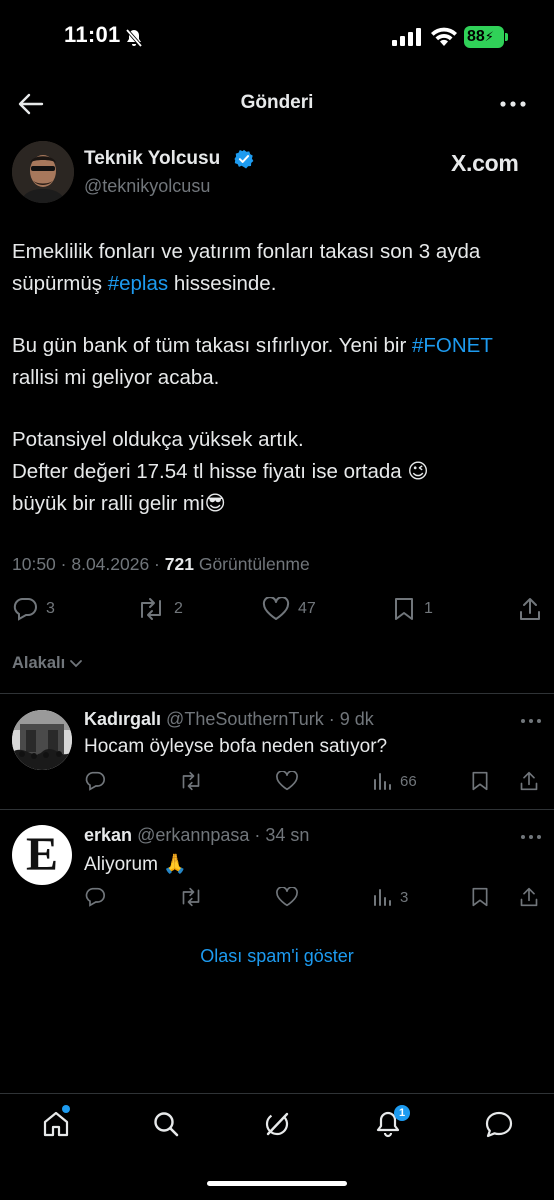  I want to click on reply-author-name: Kadırgalı, so click(122, 719).